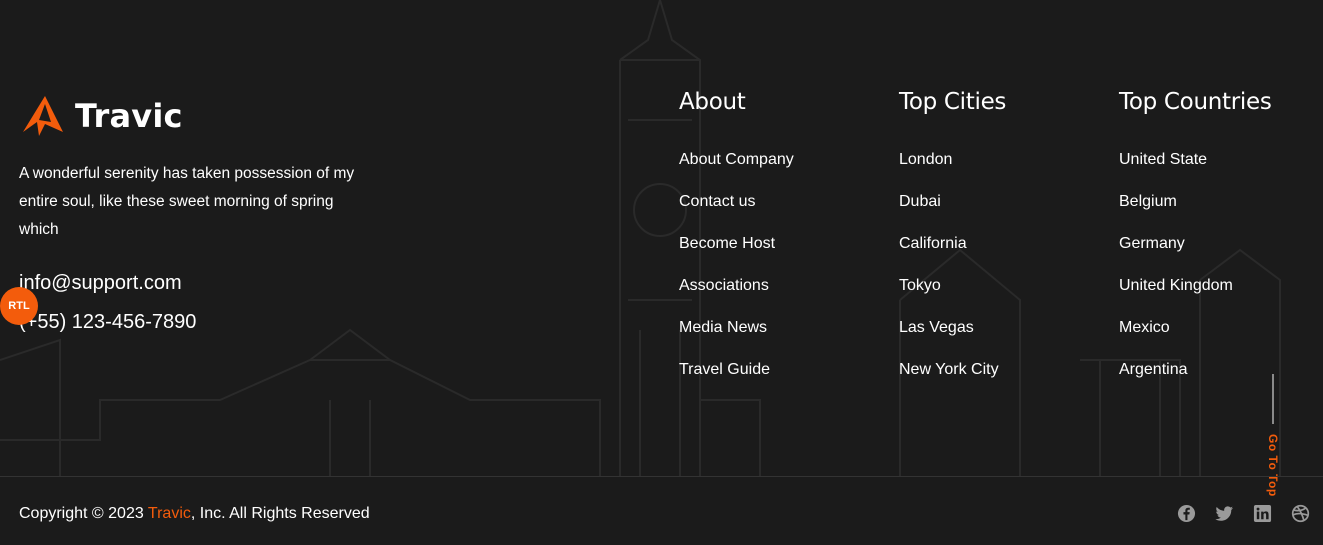 The image size is (1323, 545). Describe the element at coordinates (933, 243) in the screenshot. I see `footer-link: California` at that location.